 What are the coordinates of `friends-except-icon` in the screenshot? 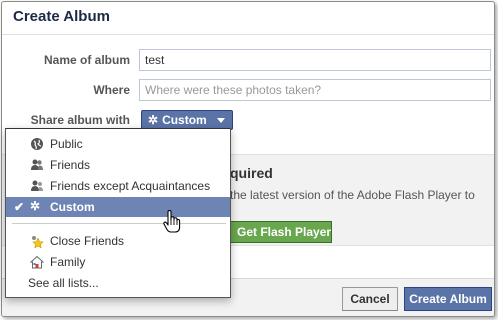 It's located at (37, 185).